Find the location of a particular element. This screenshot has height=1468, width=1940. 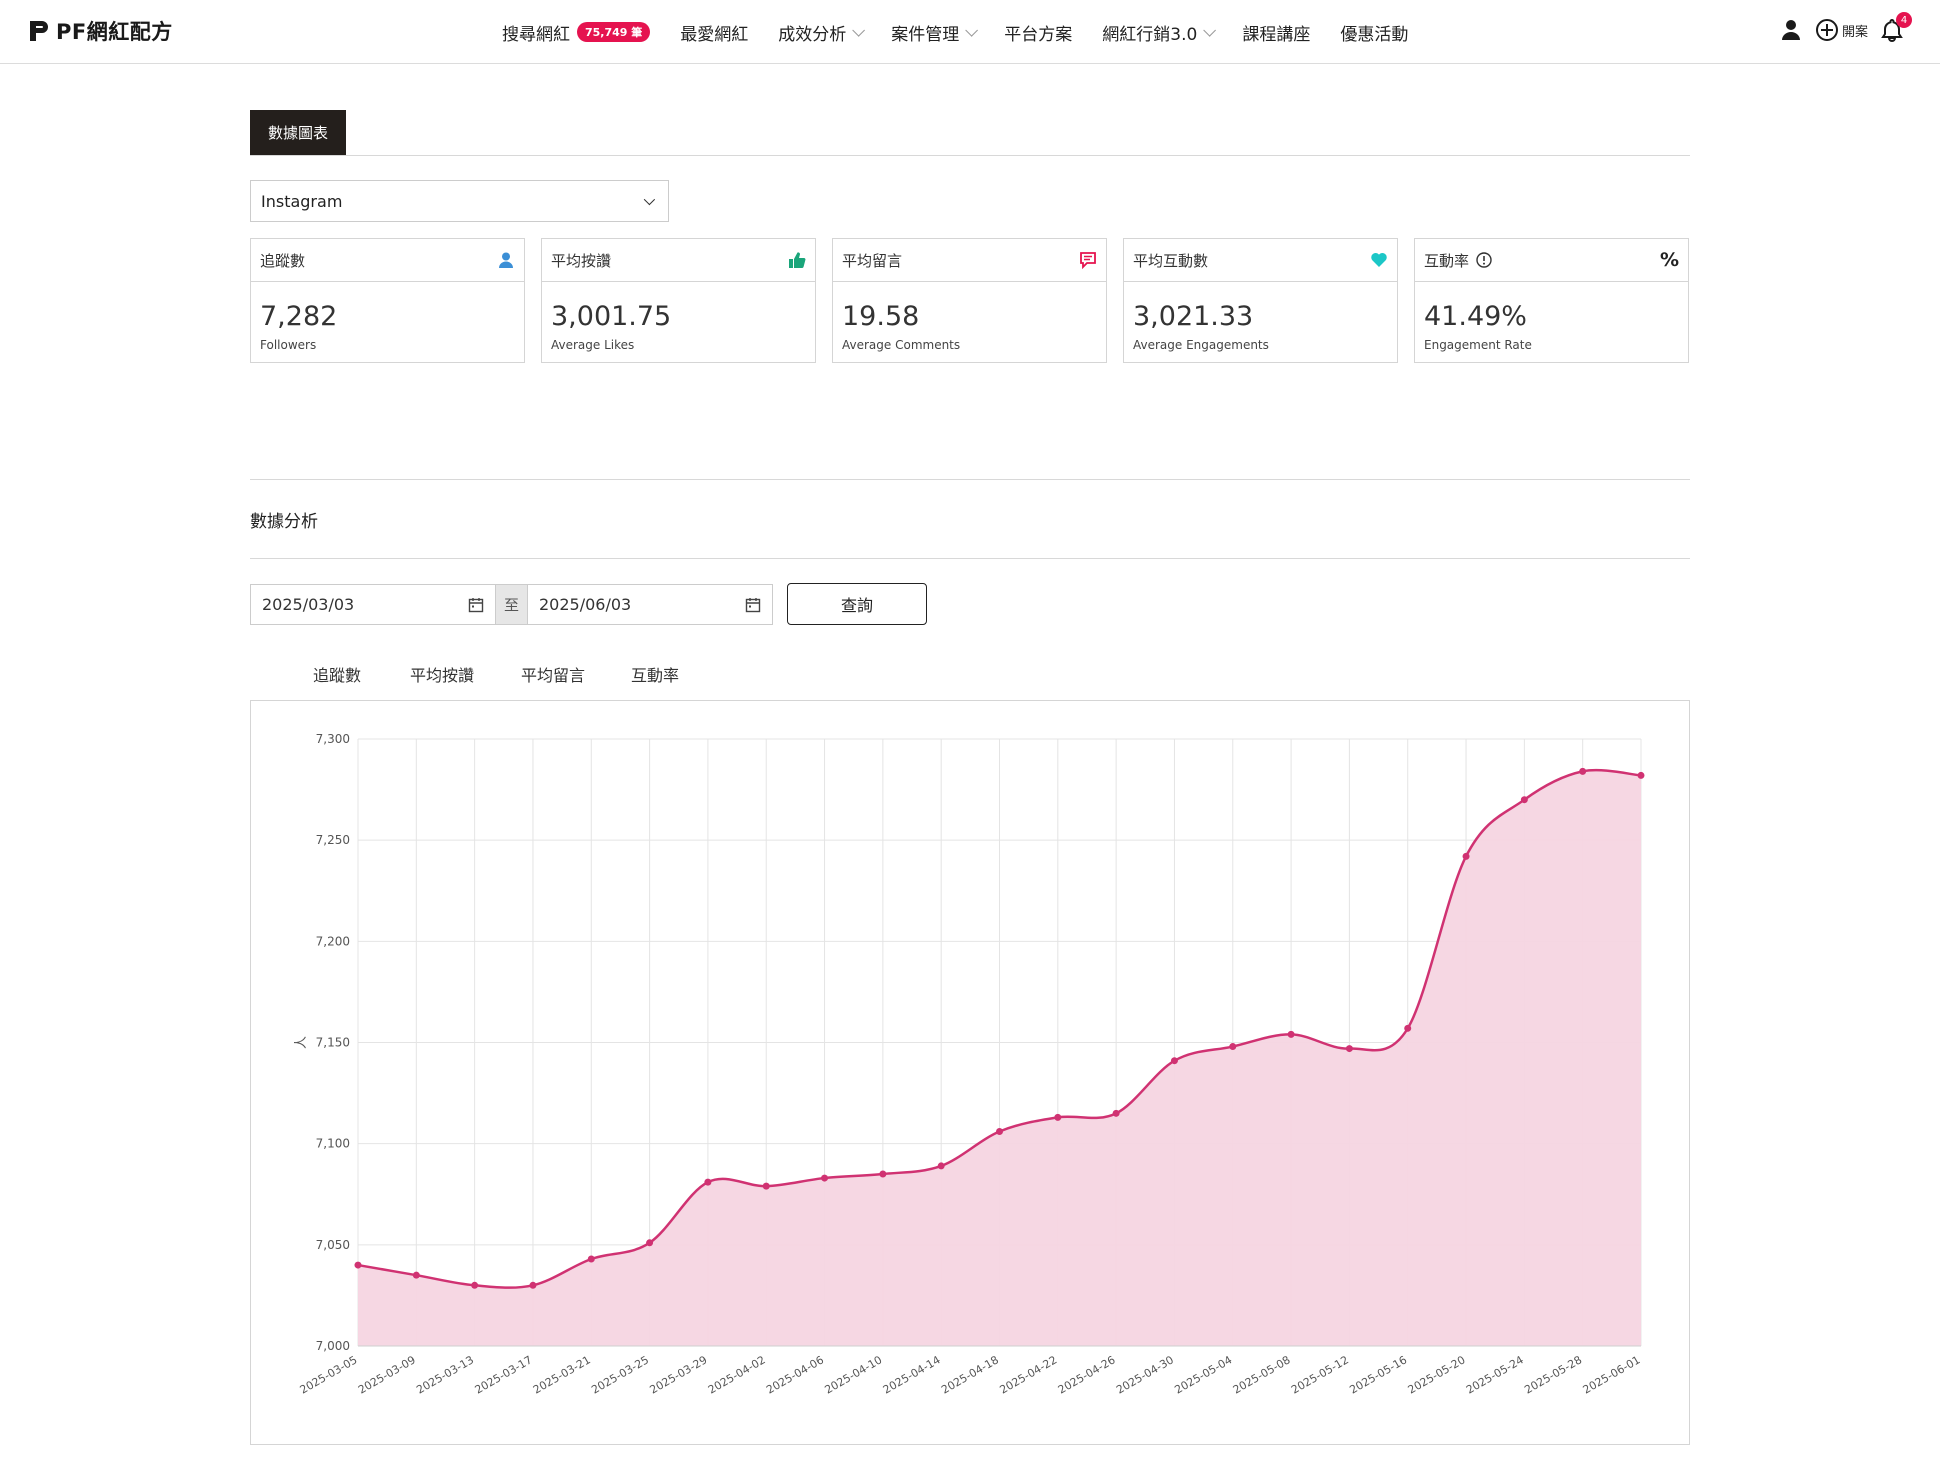

tab-average-likes: 平均按讚 is located at coordinates (442, 678).